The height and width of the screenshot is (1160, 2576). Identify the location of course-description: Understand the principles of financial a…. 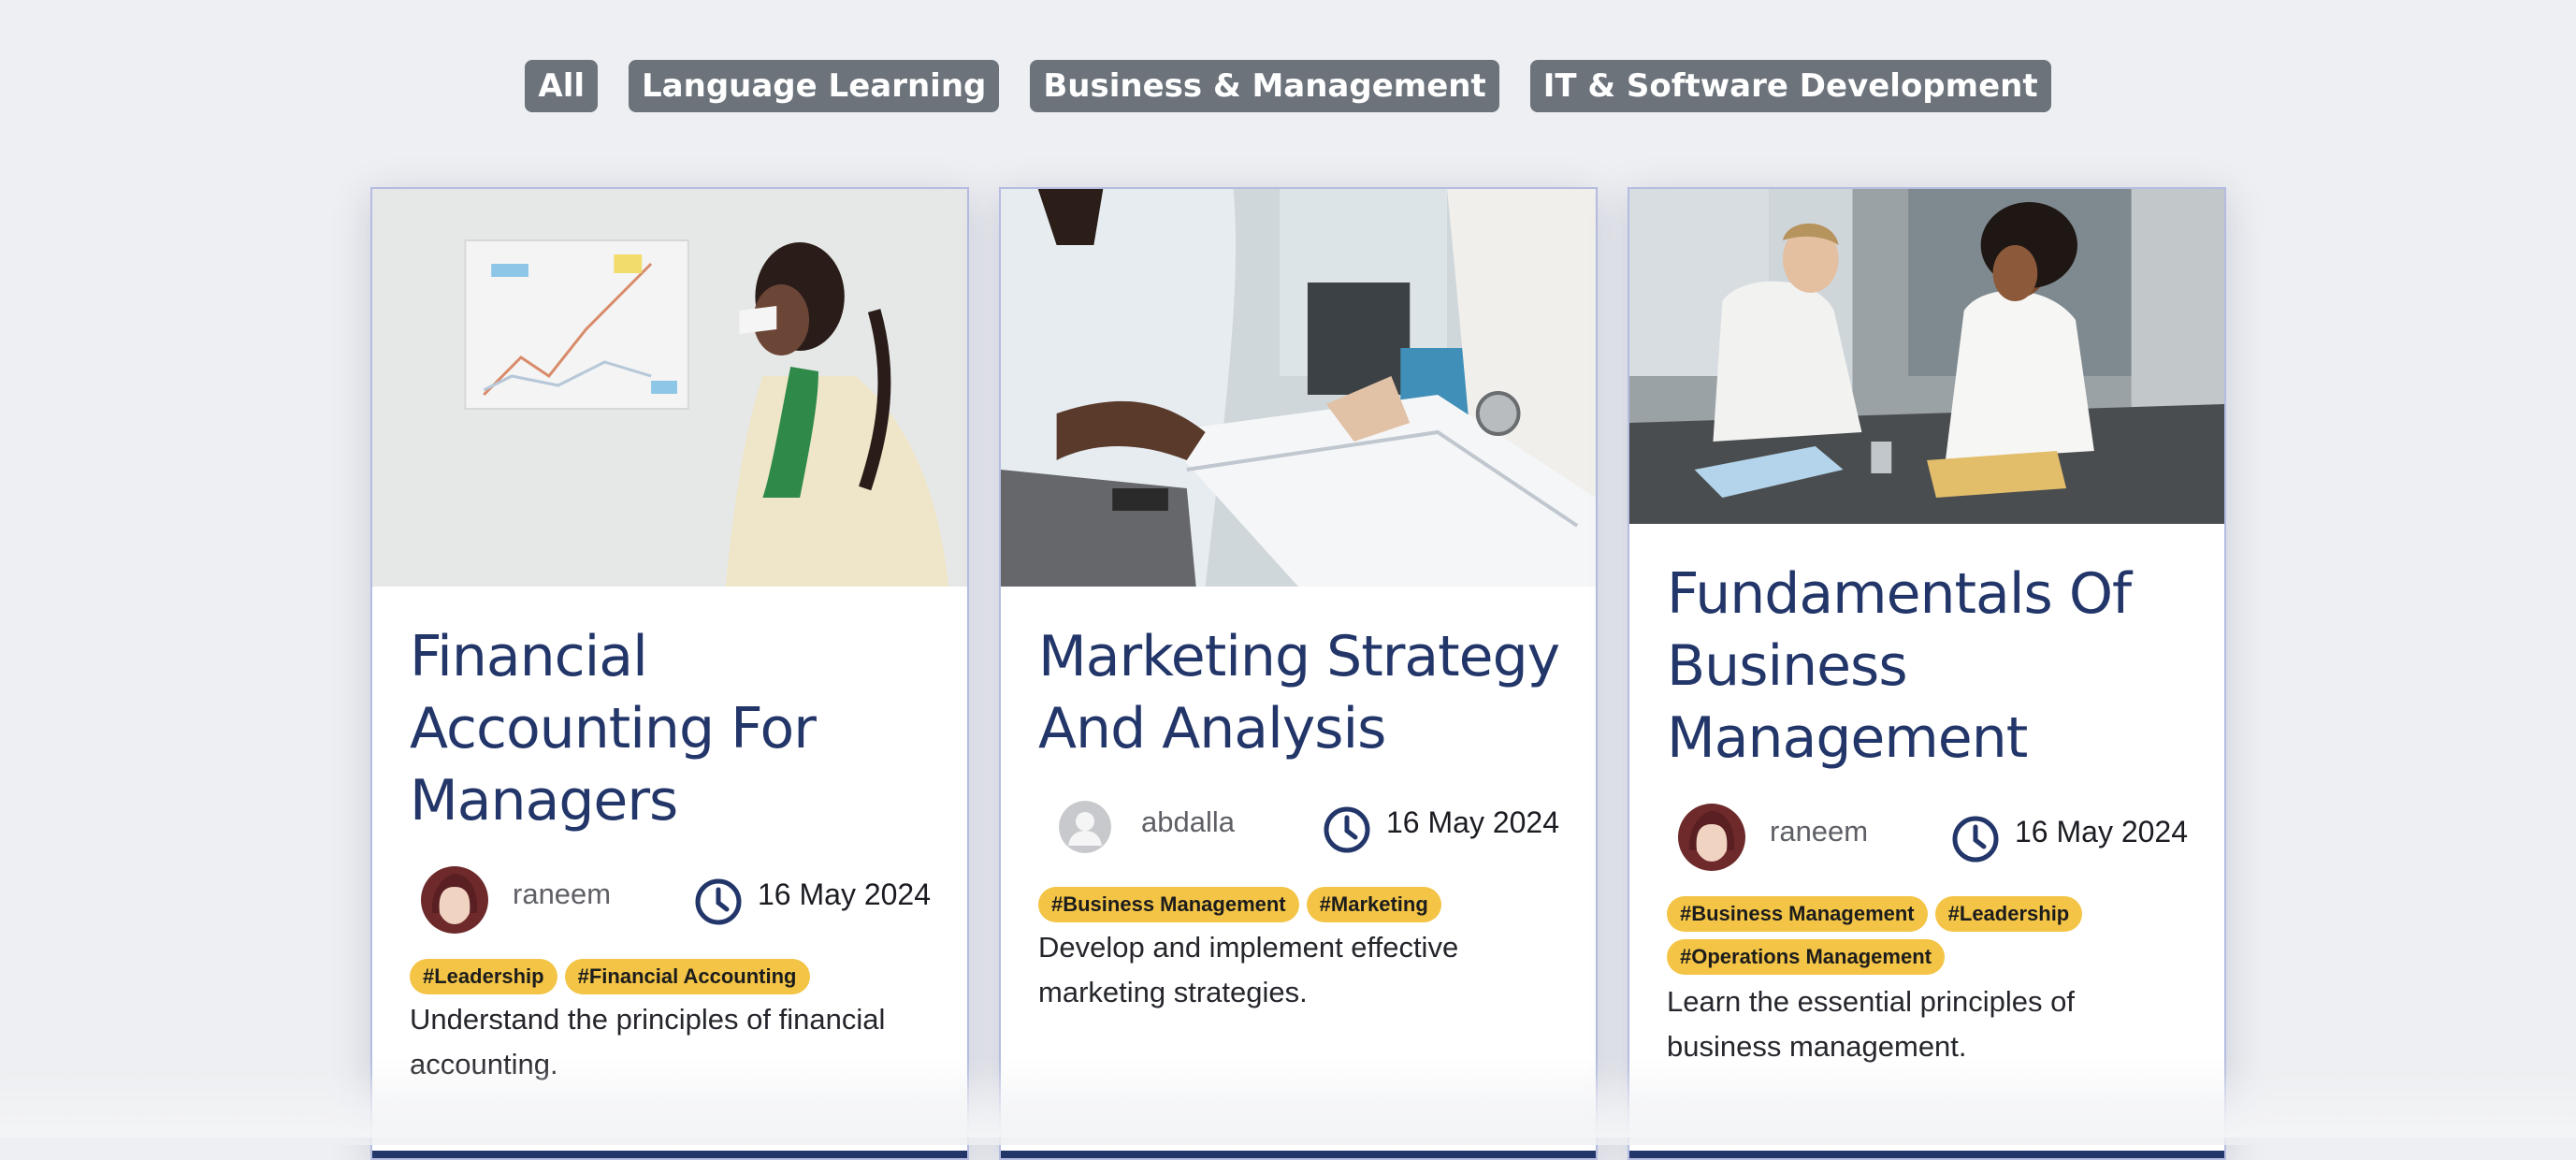
(648, 1041).